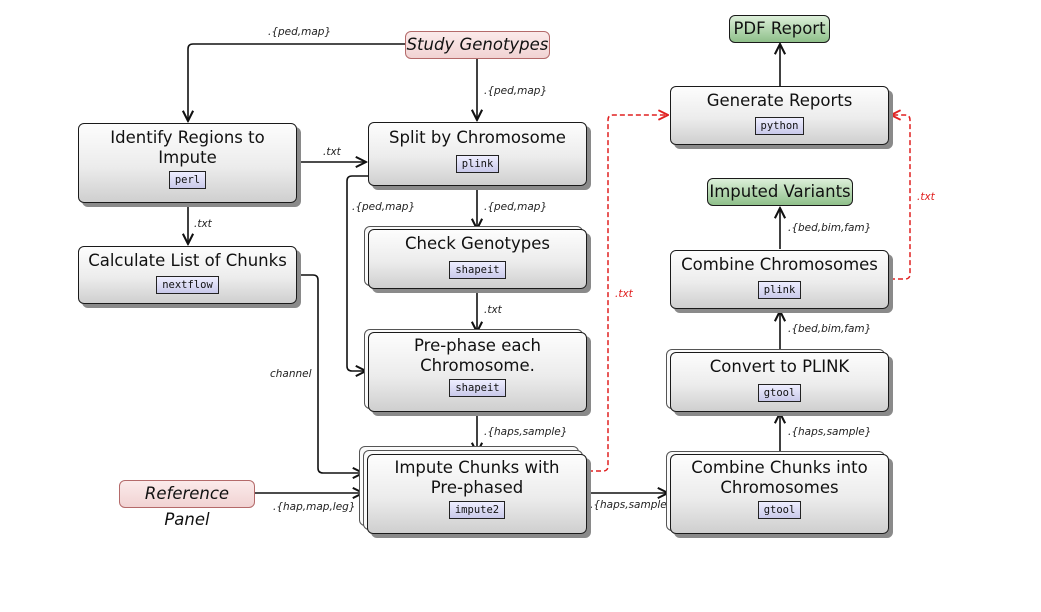 Image resolution: width=1041 pixels, height=612 pixels. Describe the element at coordinates (526, 432) in the screenshot. I see `edge-label-prephase-to-impute: .{haps,sample}` at that location.